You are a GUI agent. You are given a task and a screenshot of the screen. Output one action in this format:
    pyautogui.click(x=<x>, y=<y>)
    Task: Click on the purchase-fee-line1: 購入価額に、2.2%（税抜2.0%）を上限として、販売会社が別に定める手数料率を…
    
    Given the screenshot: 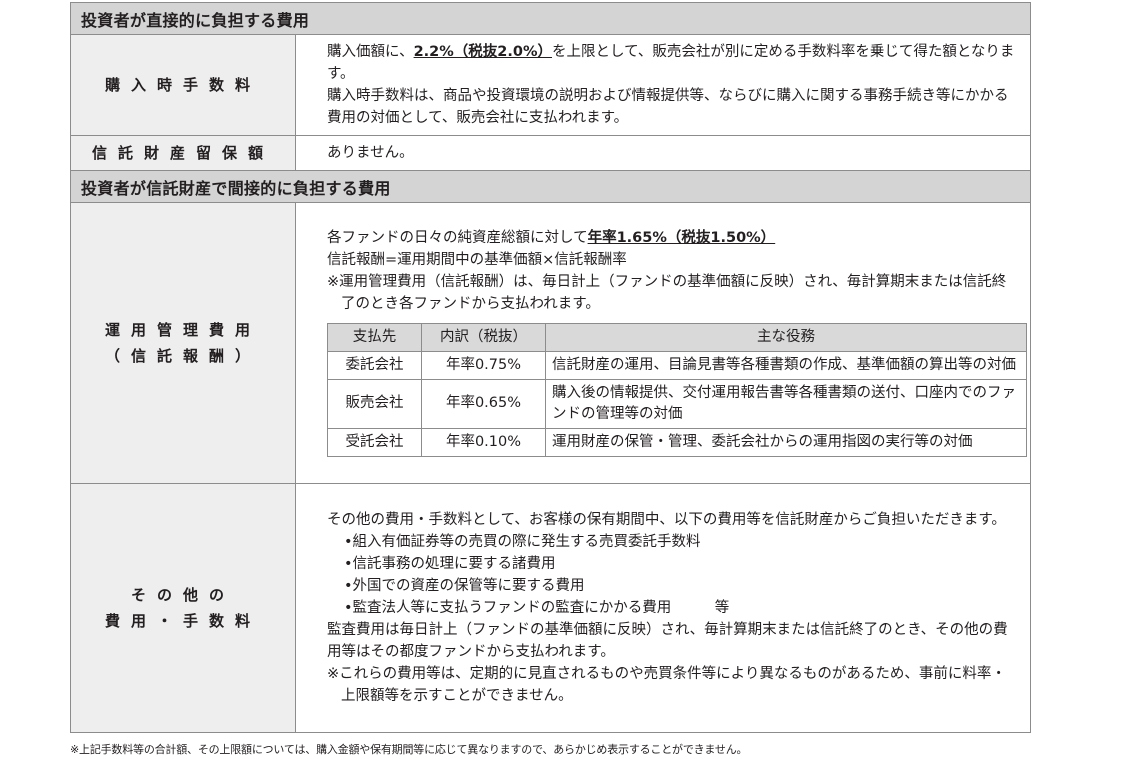 What is the action you would take?
    pyautogui.click(x=672, y=63)
    